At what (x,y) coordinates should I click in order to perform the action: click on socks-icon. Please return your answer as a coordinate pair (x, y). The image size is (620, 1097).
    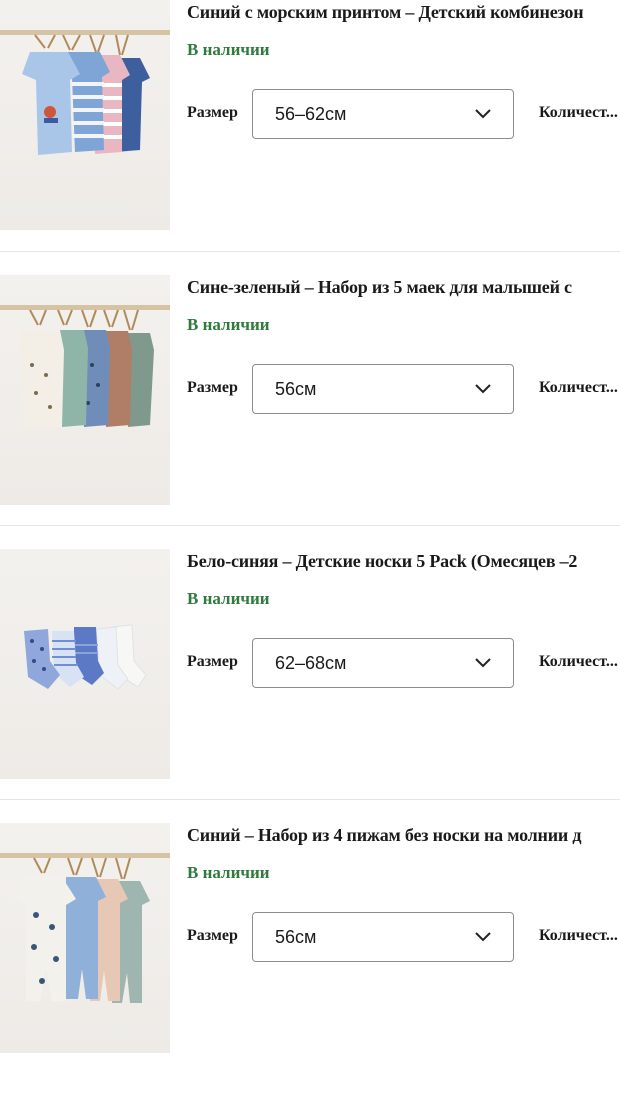
    Looking at the image, I should click on (85, 657).